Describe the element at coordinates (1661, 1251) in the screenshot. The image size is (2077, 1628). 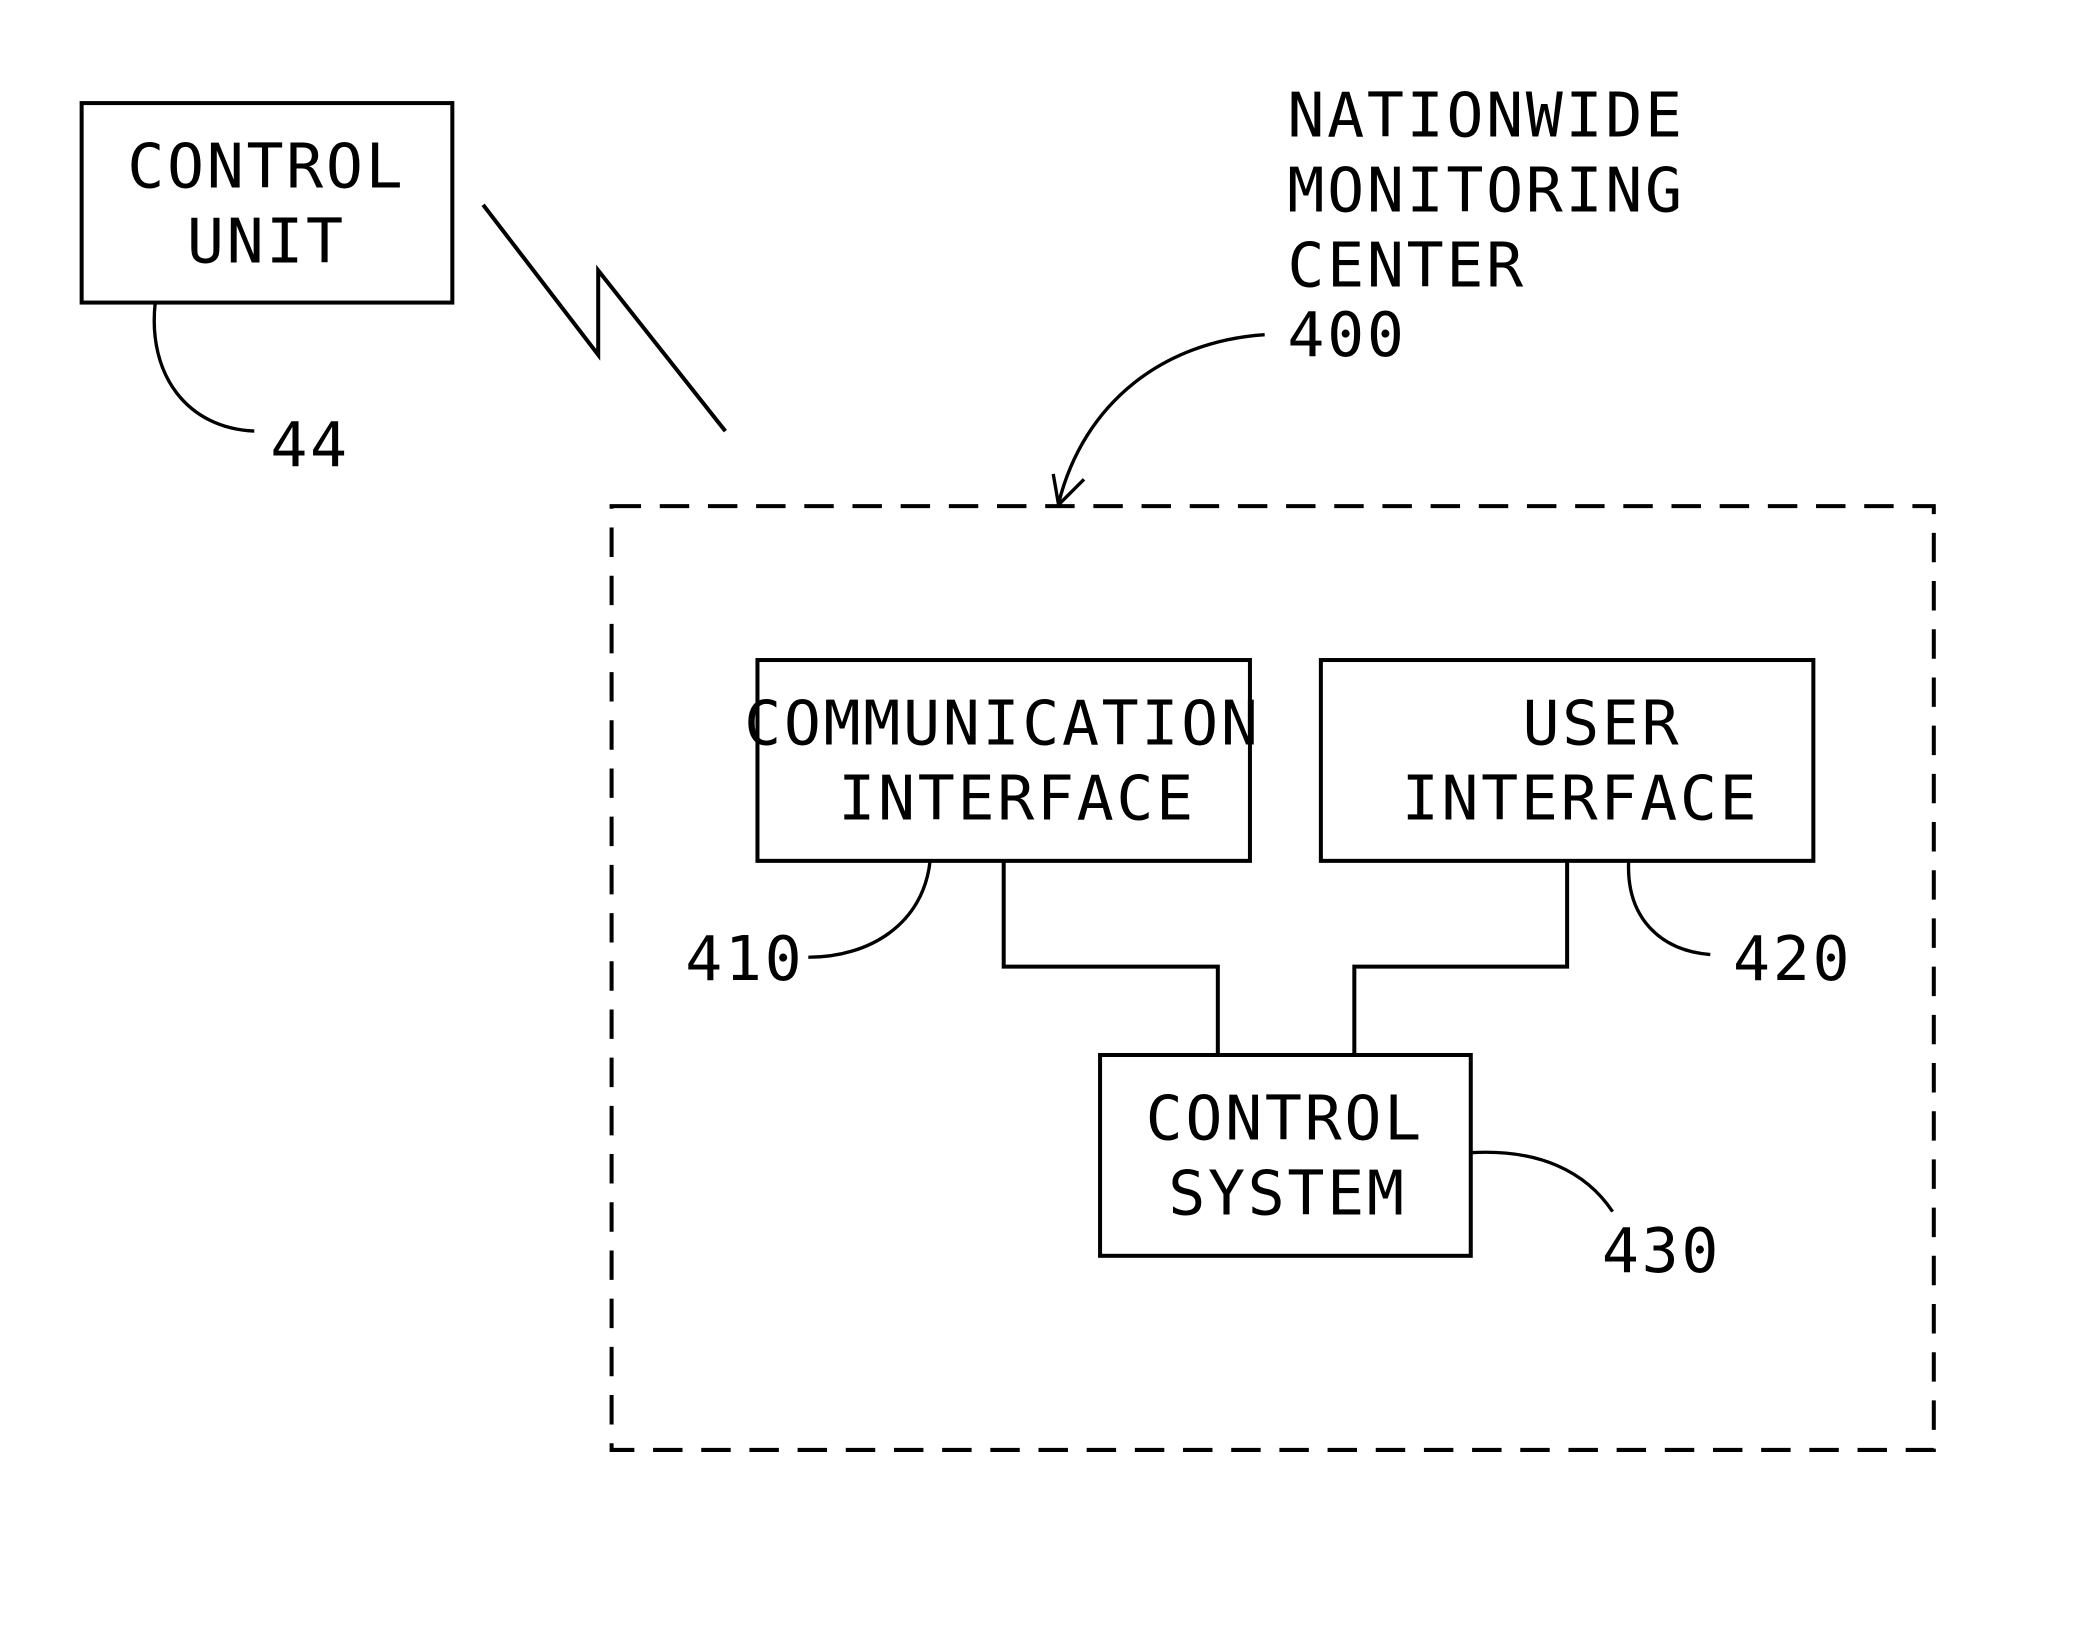
I see `control-system-ref-number: 430` at that location.